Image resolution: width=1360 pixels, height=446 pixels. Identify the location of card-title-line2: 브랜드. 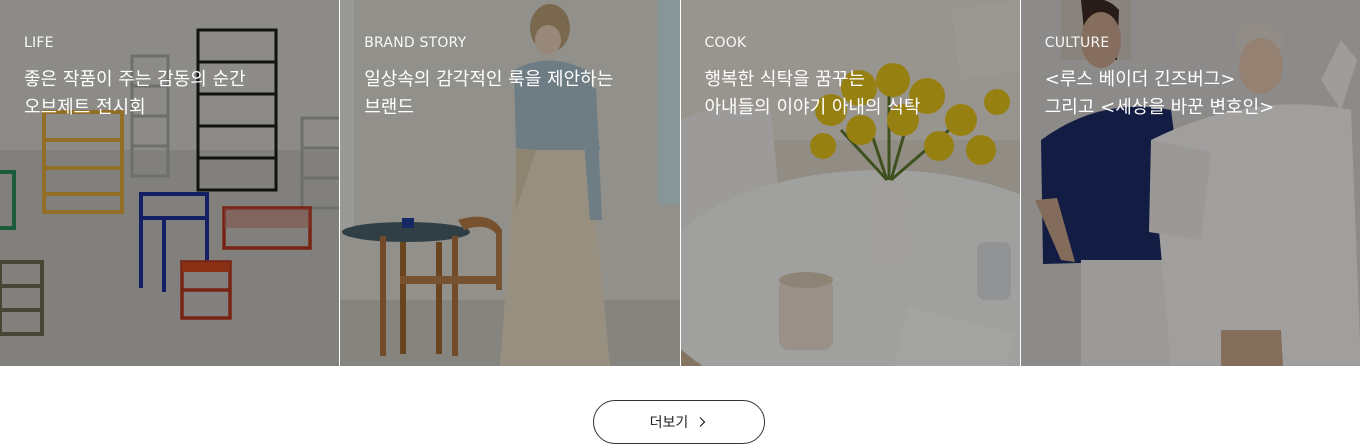
(389, 107).